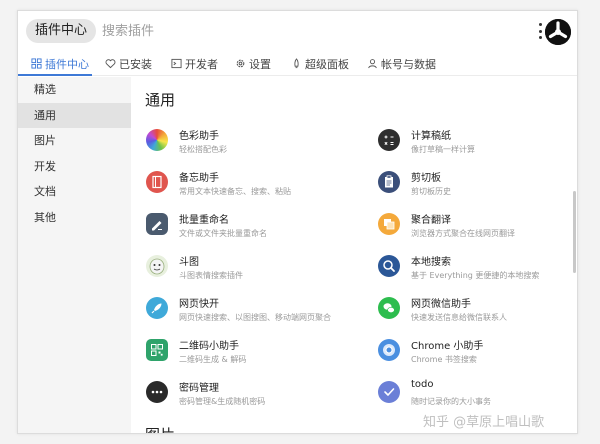  Describe the element at coordinates (389, 140) in the screenshot. I see `calculator-icon` at that location.